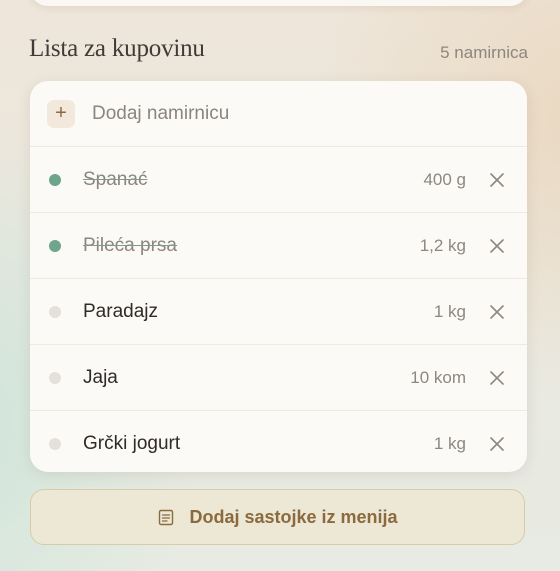 The width and height of the screenshot is (560, 571). What do you see at coordinates (293, 516) in the screenshot?
I see `add-from-menu-label: Dodaj sastojke iz menija` at bounding box center [293, 516].